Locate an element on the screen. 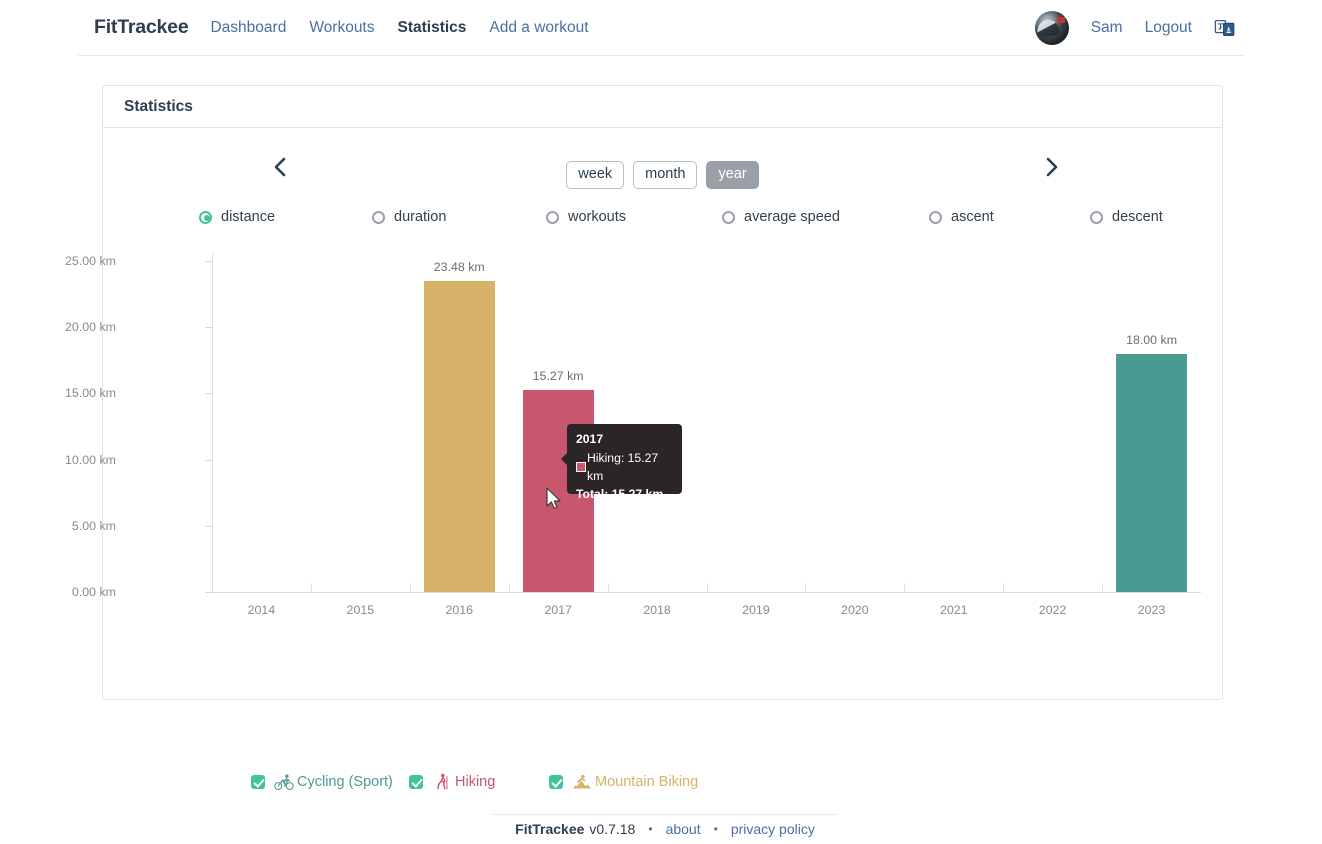 The width and height of the screenshot is (1322, 844). x-axis-tick-label: 2020 is located at coordinates (855, 610).